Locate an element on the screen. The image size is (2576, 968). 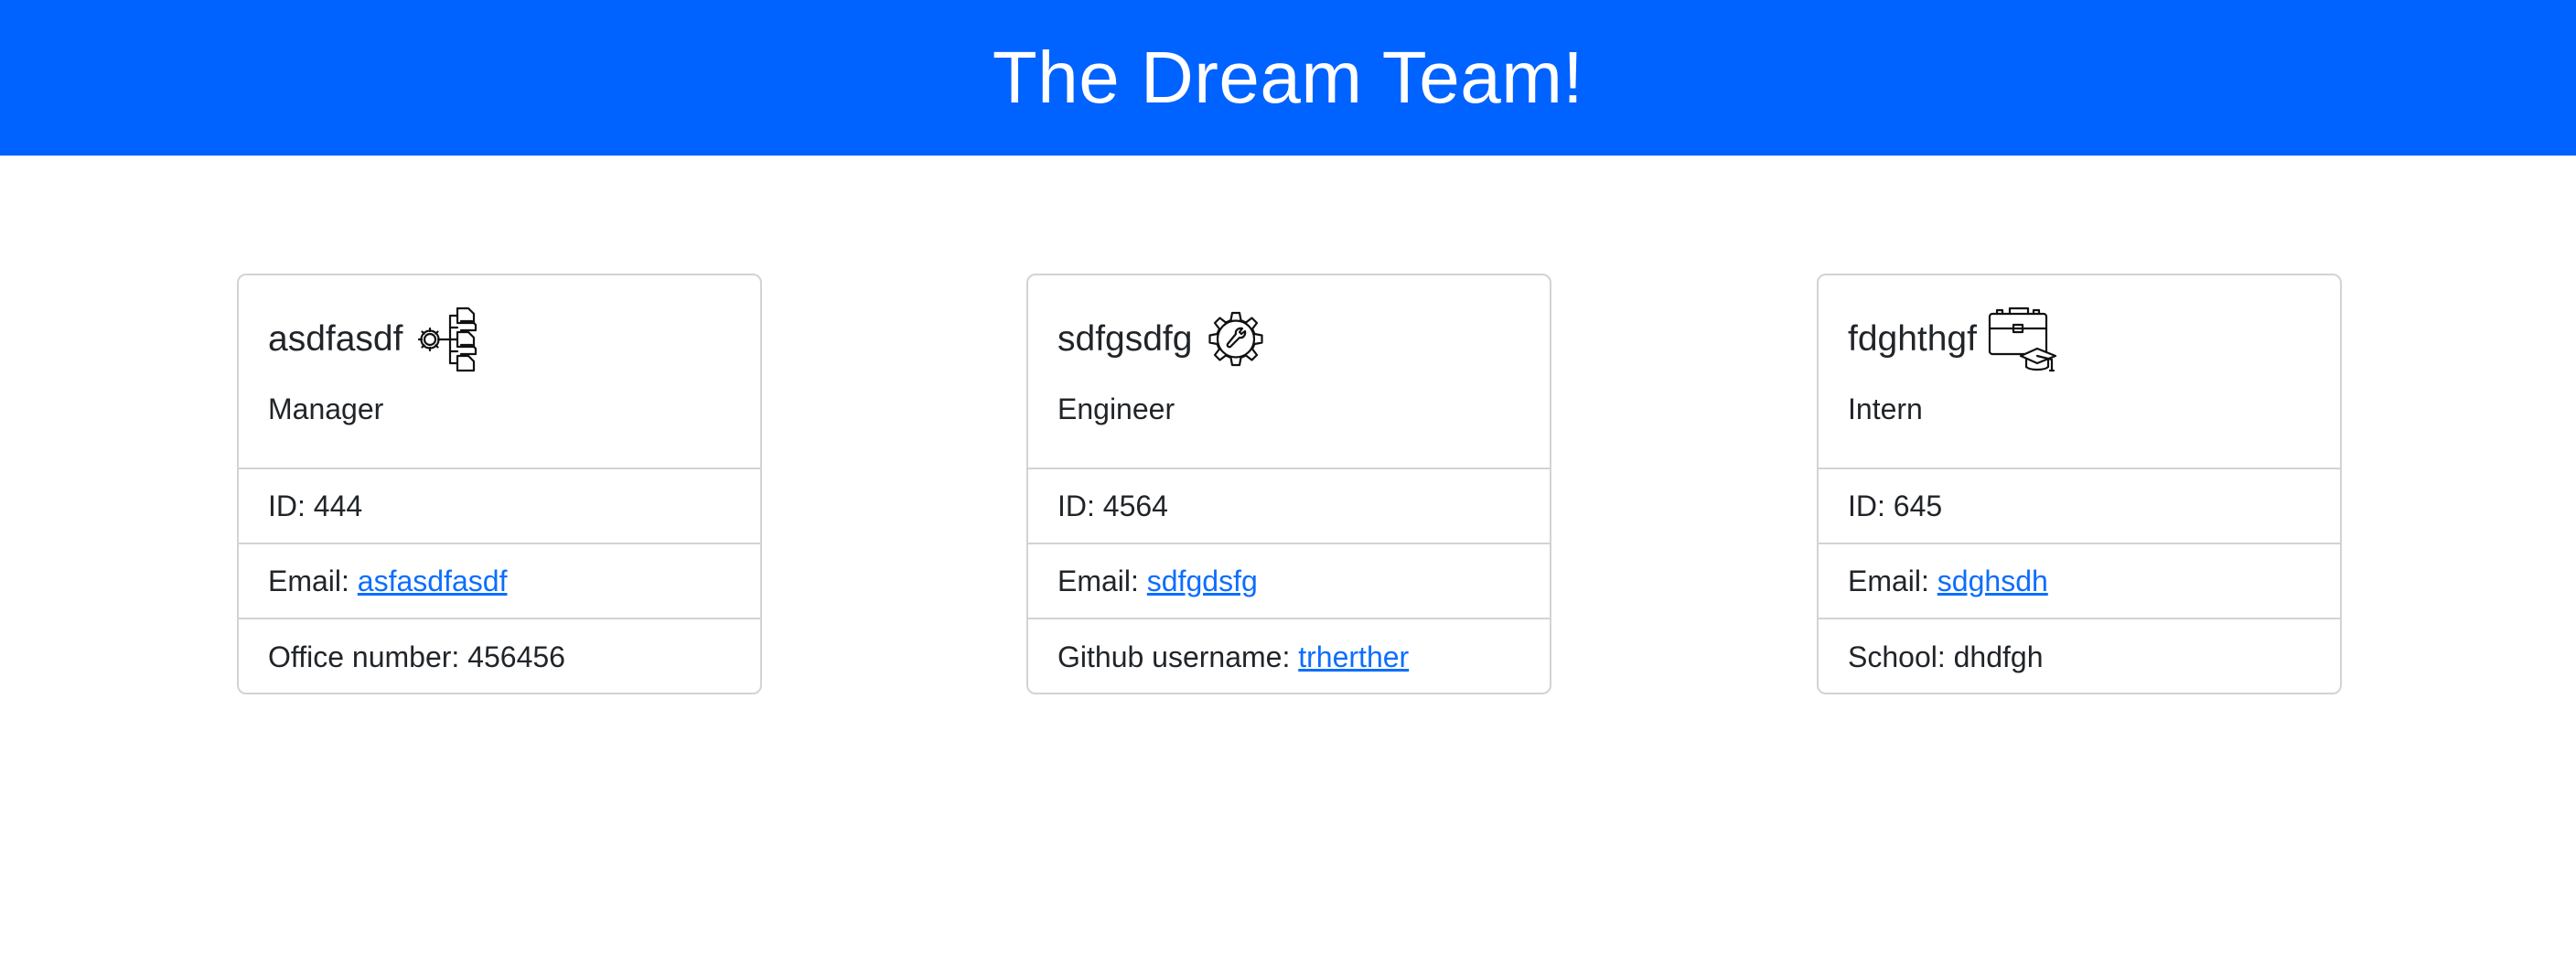
org-chart-gear-icon is located at coordinates (447, 340).